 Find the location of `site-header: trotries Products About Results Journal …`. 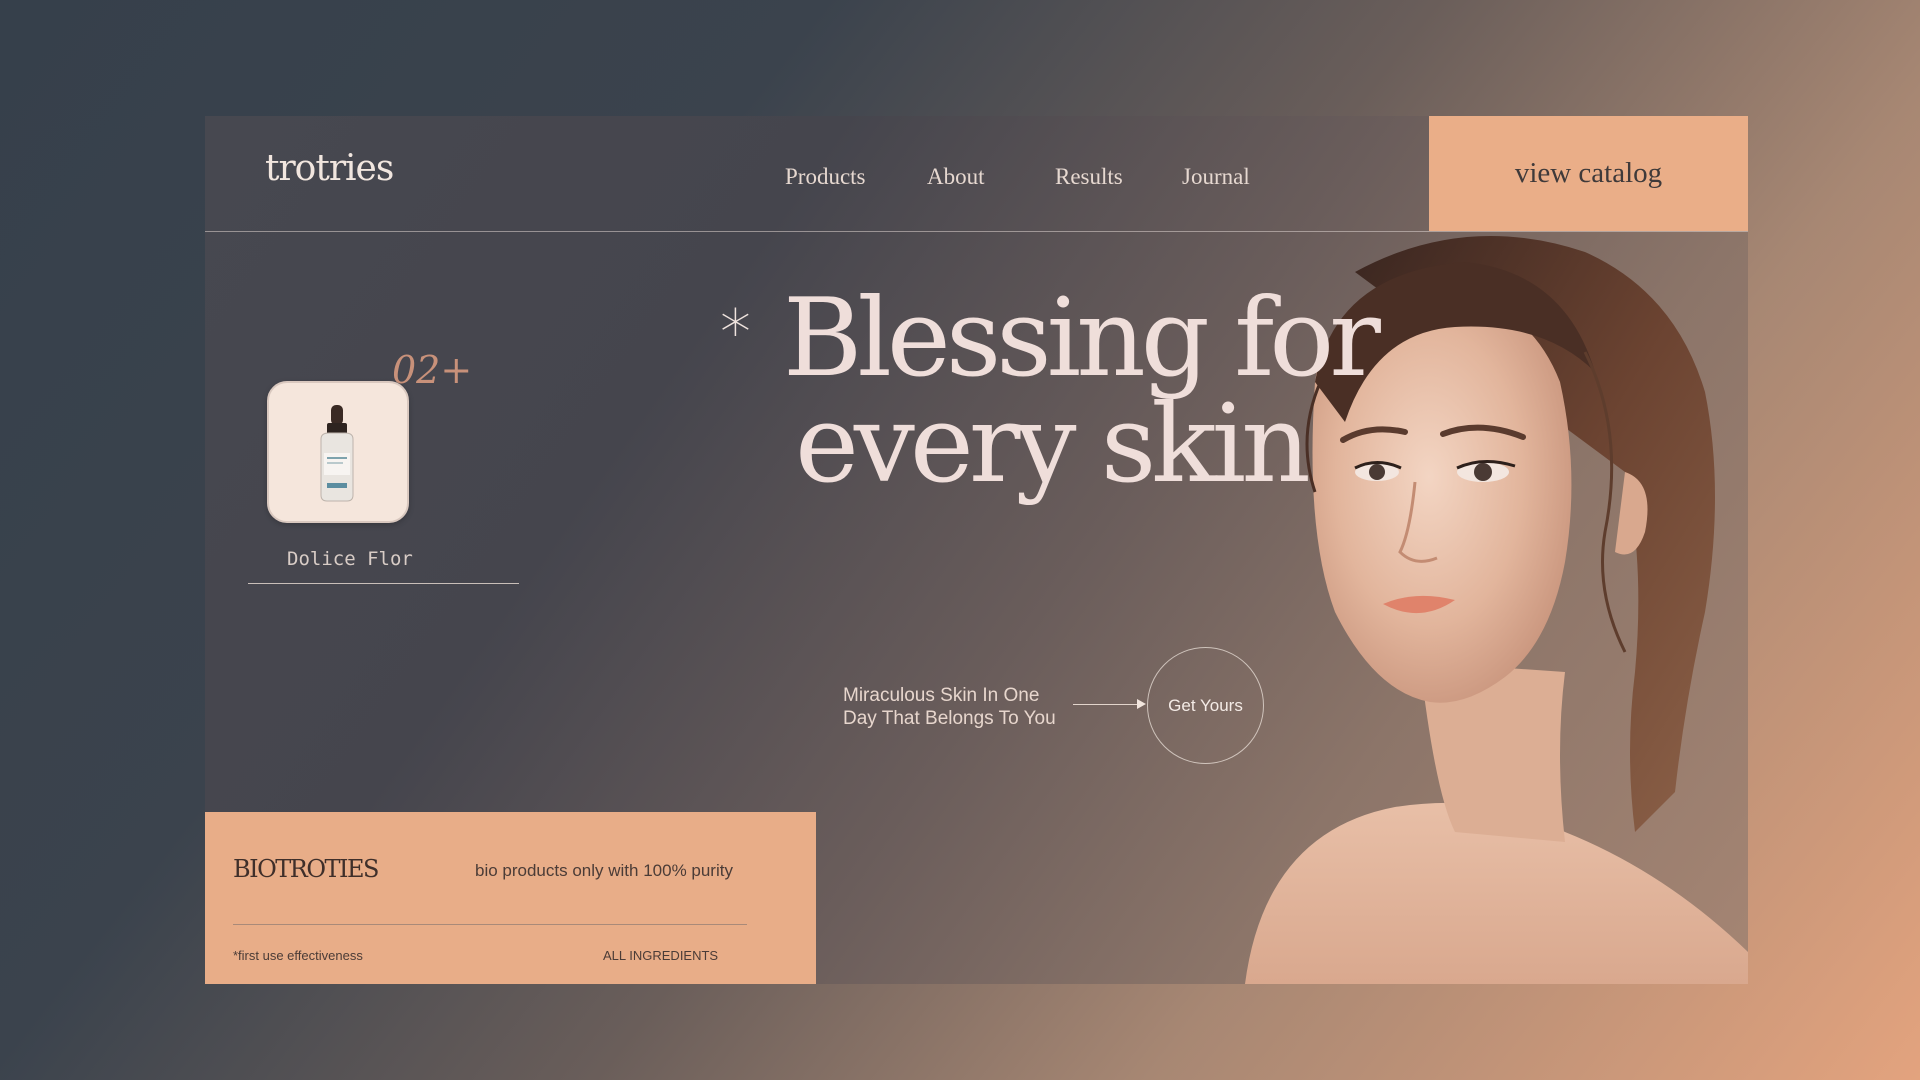

site-header: trotries Products About Results Journal … is located at coordinates (976, 174).